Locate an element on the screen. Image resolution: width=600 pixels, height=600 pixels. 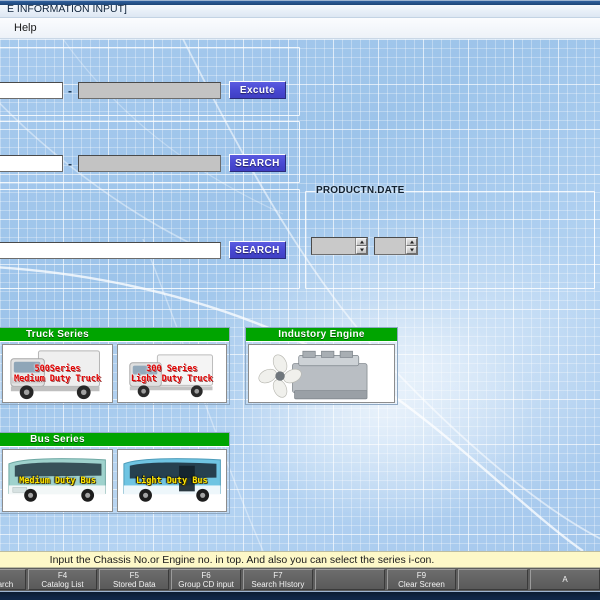
bus-series-panel: Bus Series Heavy Duty Bus is located at coordinates (115, 473).